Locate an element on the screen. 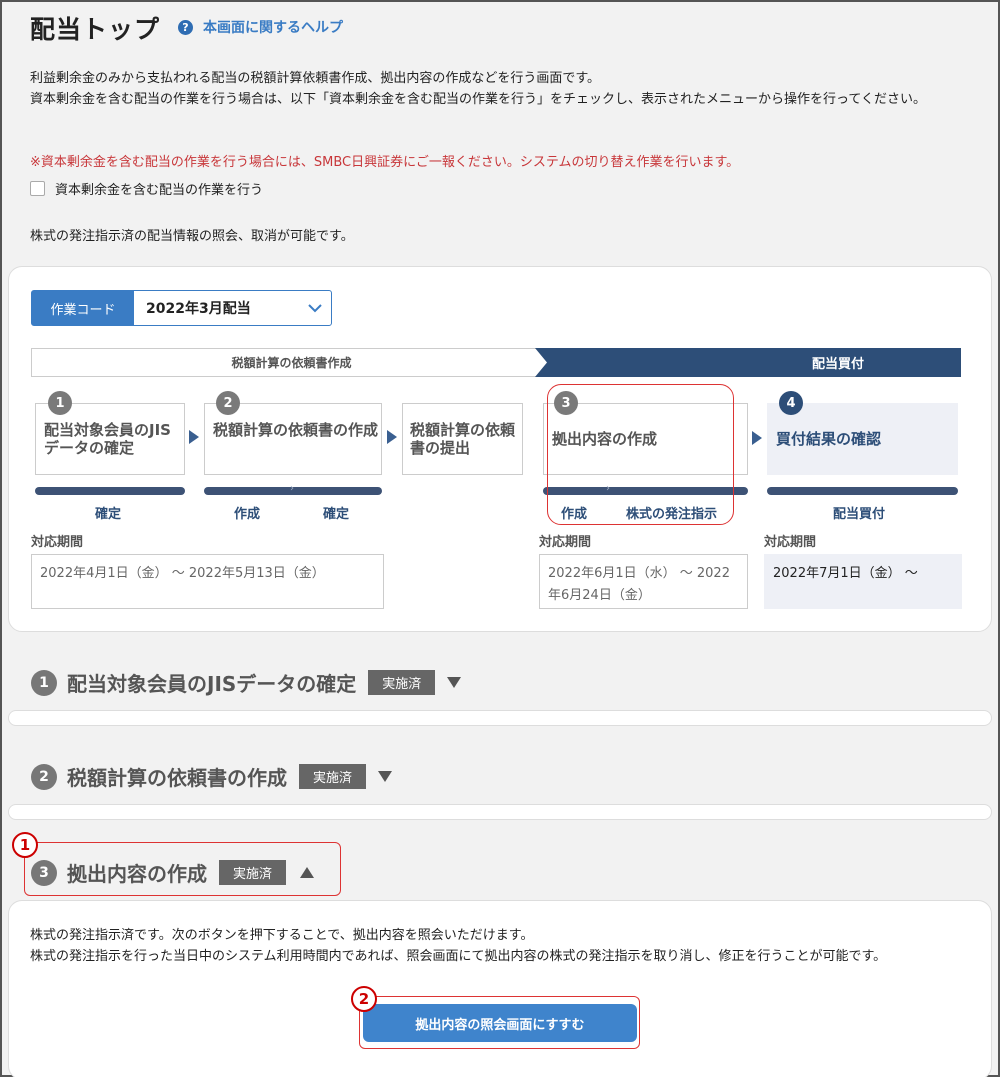  phase-dividend-purchase: 配当買付 is located at coordinates (748, 362).